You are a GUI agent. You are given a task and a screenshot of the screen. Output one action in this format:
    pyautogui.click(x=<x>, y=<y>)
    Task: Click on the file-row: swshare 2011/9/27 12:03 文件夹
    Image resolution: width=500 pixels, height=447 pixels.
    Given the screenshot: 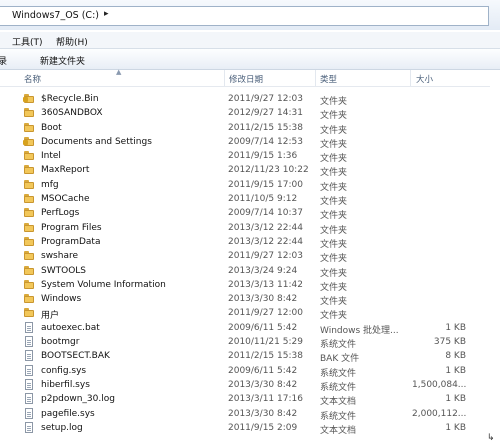 What is the action you would take?
    pyautogui.click(x=245, y=257)
    